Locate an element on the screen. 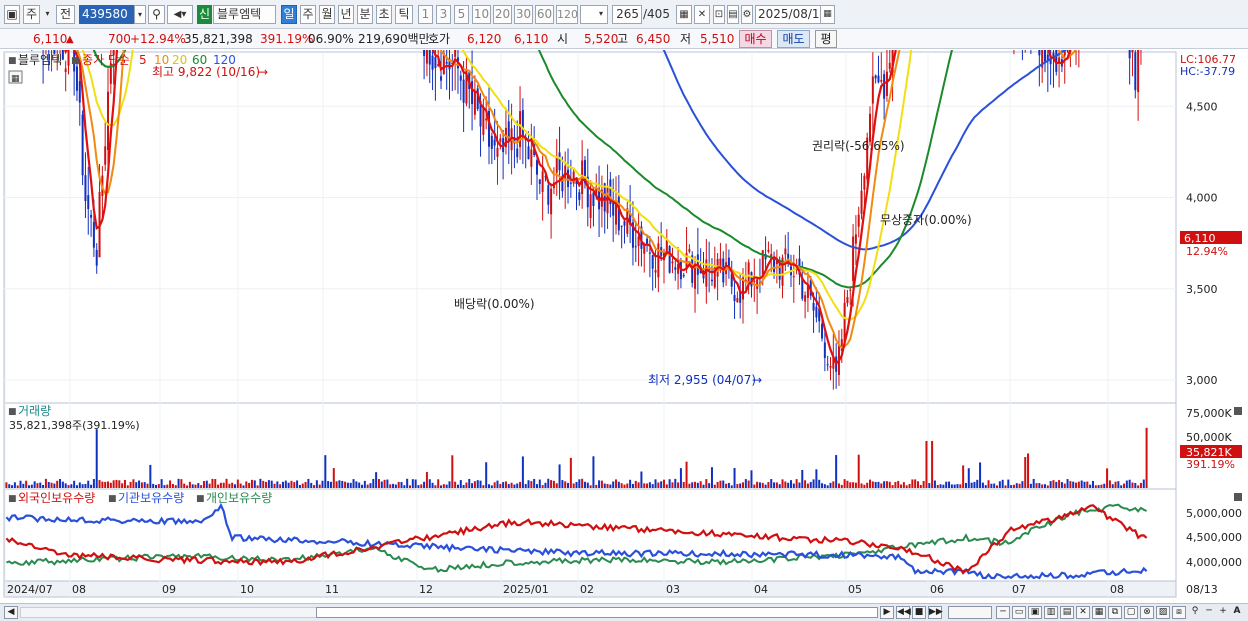  interval-10: 10 is located at coordinates (481, 14).